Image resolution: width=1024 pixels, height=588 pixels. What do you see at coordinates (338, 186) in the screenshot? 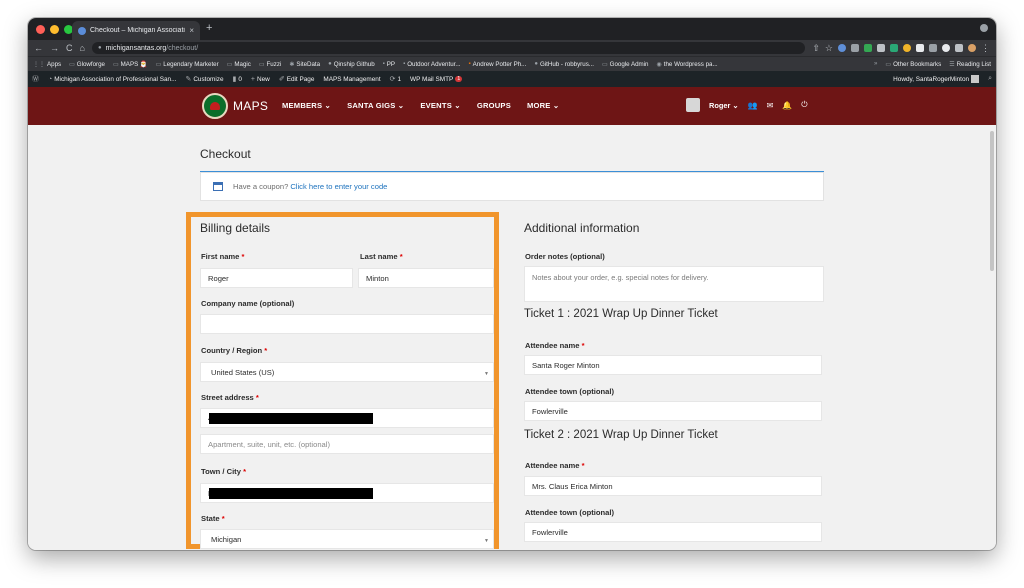
I see `coupon-link: Click here to enter your code` at bounding box center [338, 186].